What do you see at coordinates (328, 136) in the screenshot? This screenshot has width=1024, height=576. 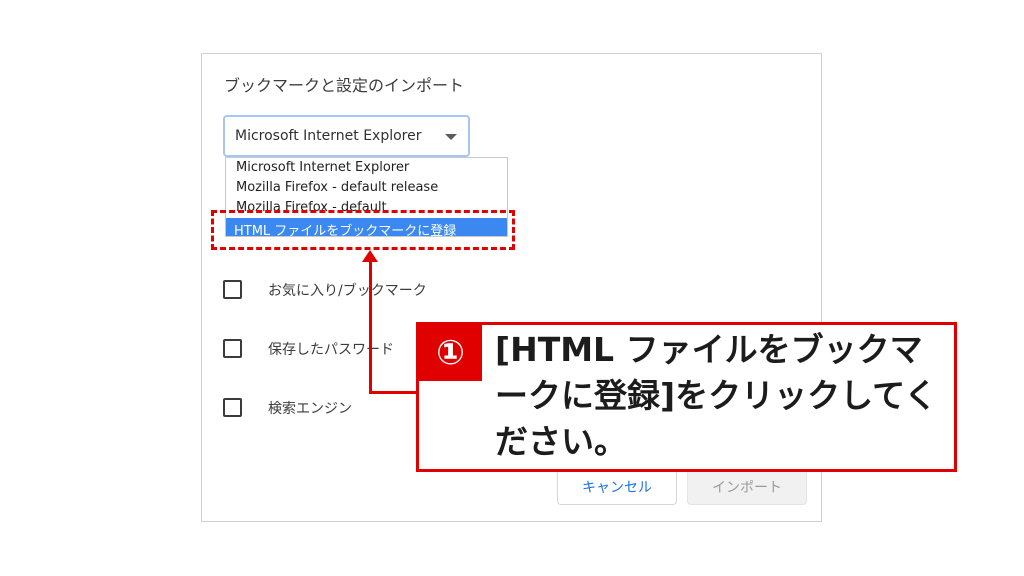 I see `browser-select-value: Microsoft Internet Explorer` at bounding box center [328, 136].